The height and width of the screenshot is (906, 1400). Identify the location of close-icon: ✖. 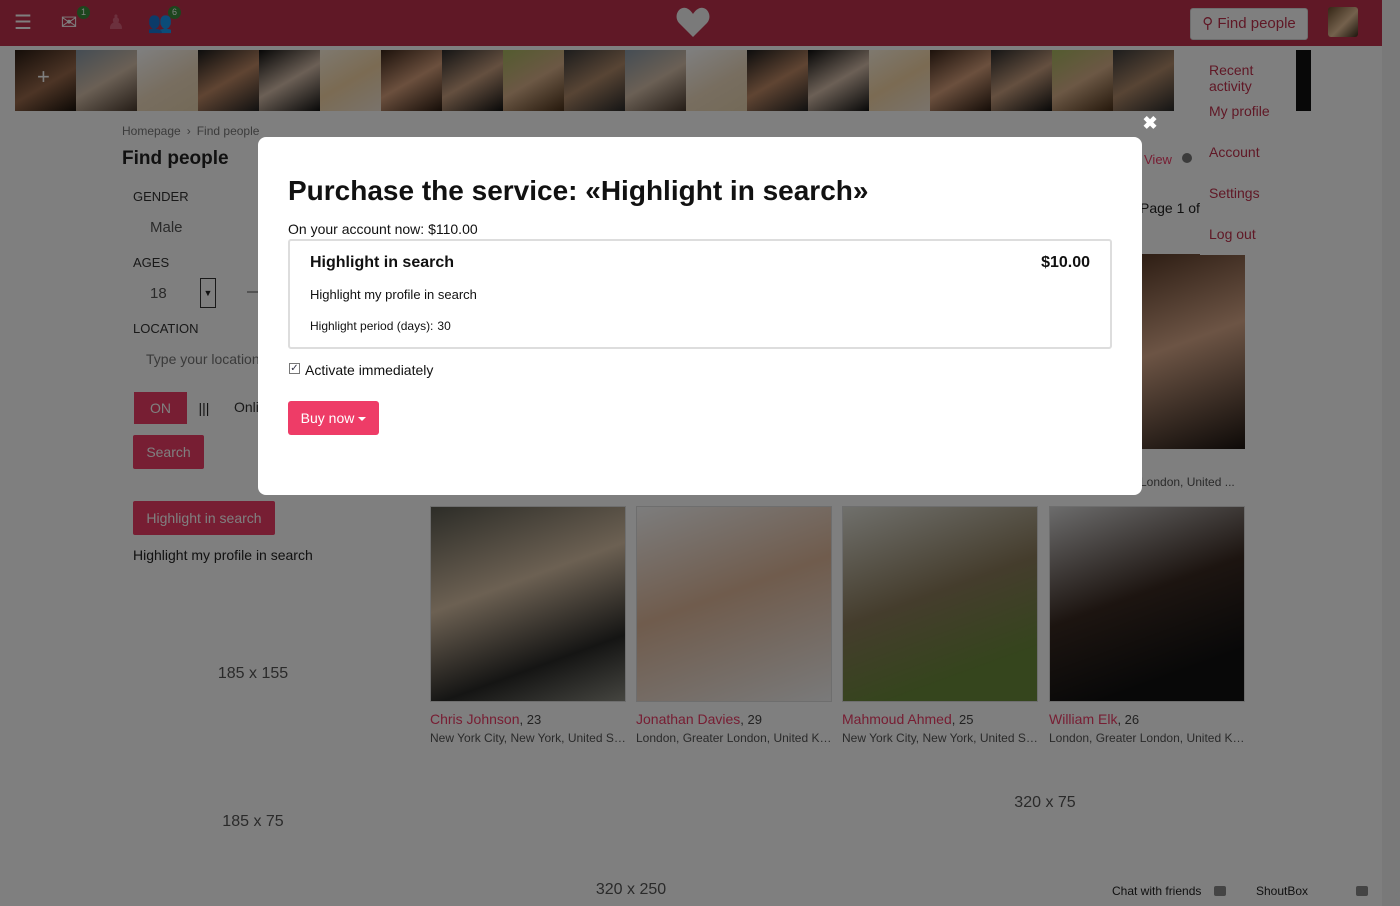
(1150, 123).